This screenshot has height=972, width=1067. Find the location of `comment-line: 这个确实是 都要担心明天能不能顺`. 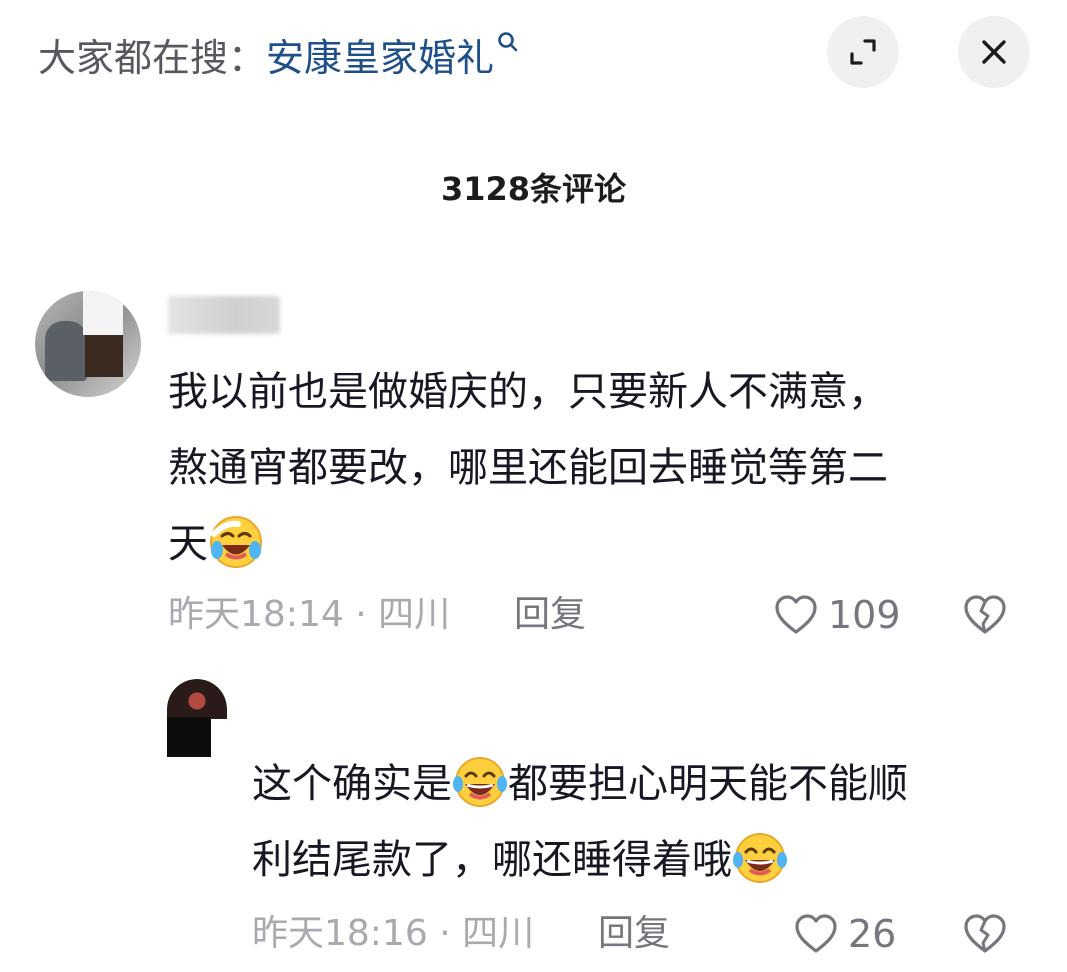

comment-line: 这个确实是 都要担心明天能不能顺 is located at coordinates (580, 784).